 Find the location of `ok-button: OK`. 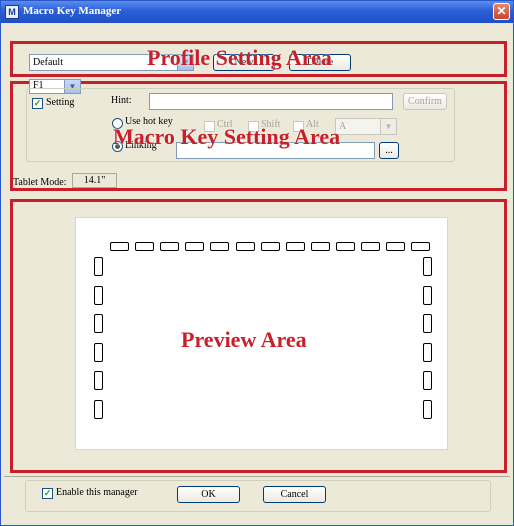

ok-button: OK is located at coordinates (208, 494).